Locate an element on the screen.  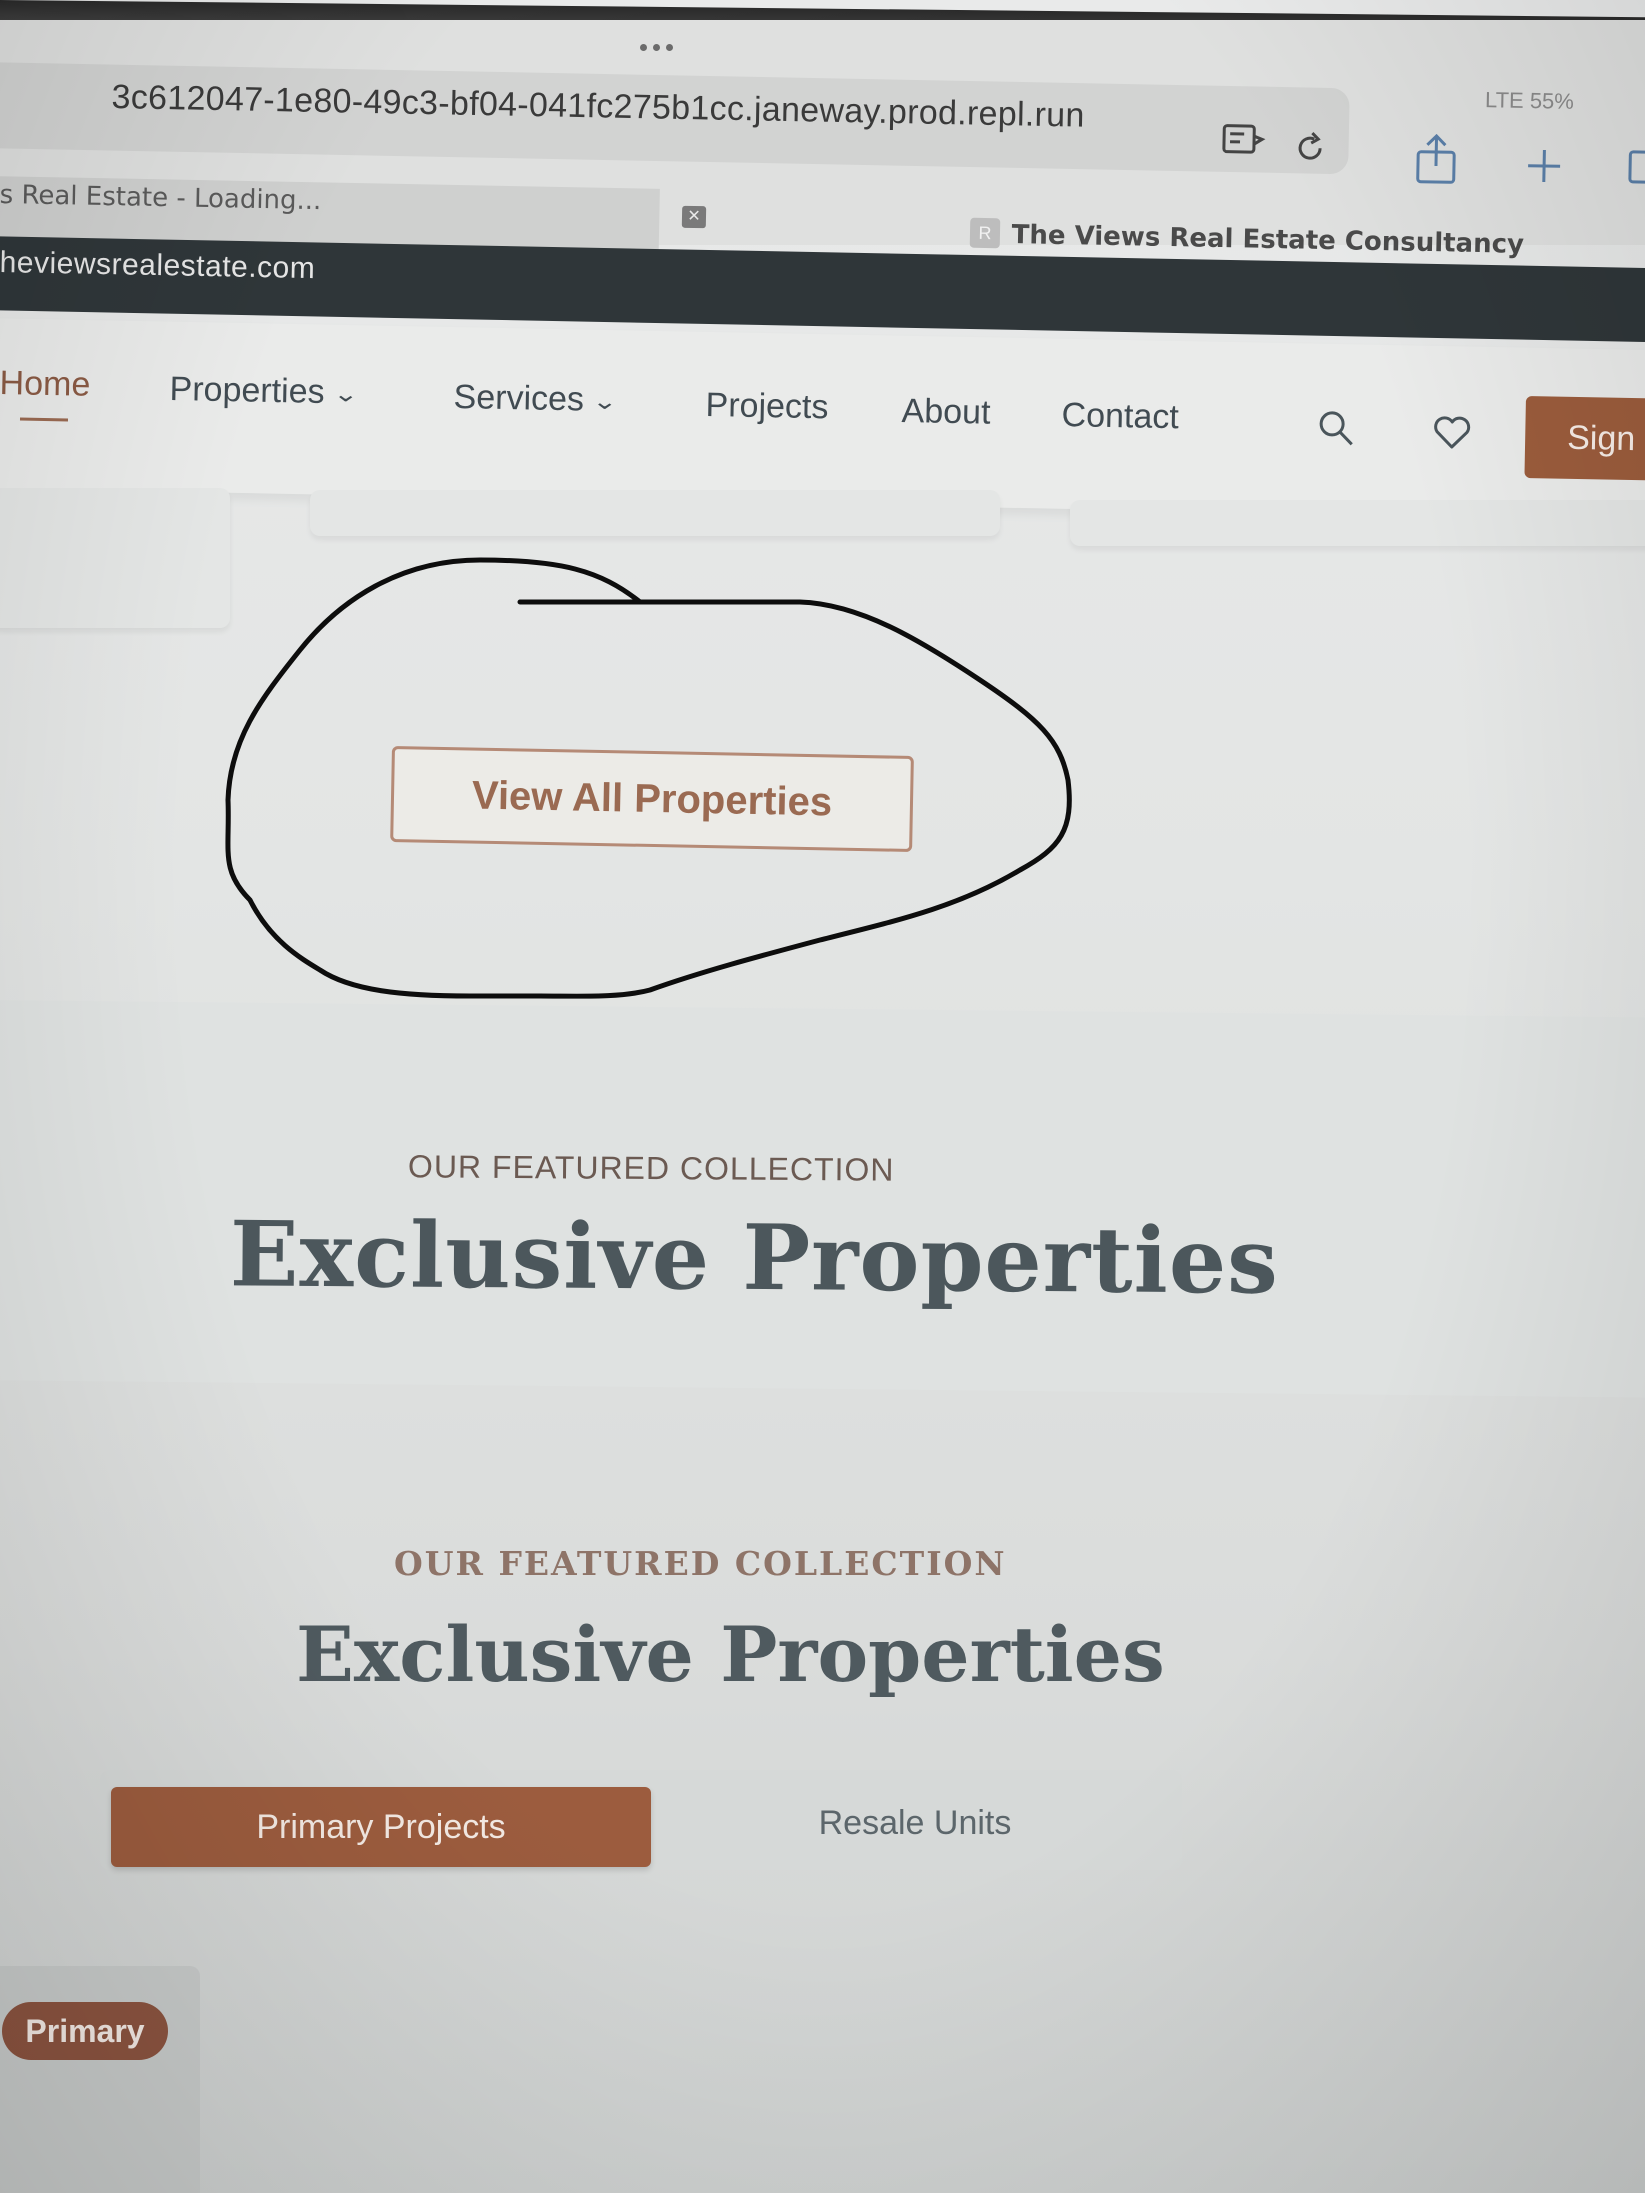
property-card is located at coordinates (100, 2079).